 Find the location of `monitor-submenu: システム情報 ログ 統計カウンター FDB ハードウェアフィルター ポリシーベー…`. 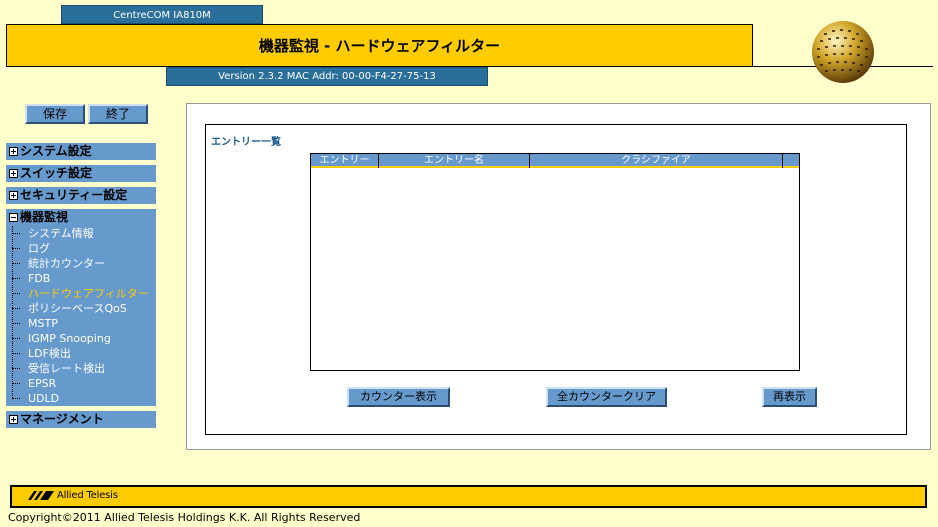

monitor-submenu: システム情報 ログ 統計カウンター FDB ハードウェアフィルター ポリシーベー… is located at coordinates (81, 316).